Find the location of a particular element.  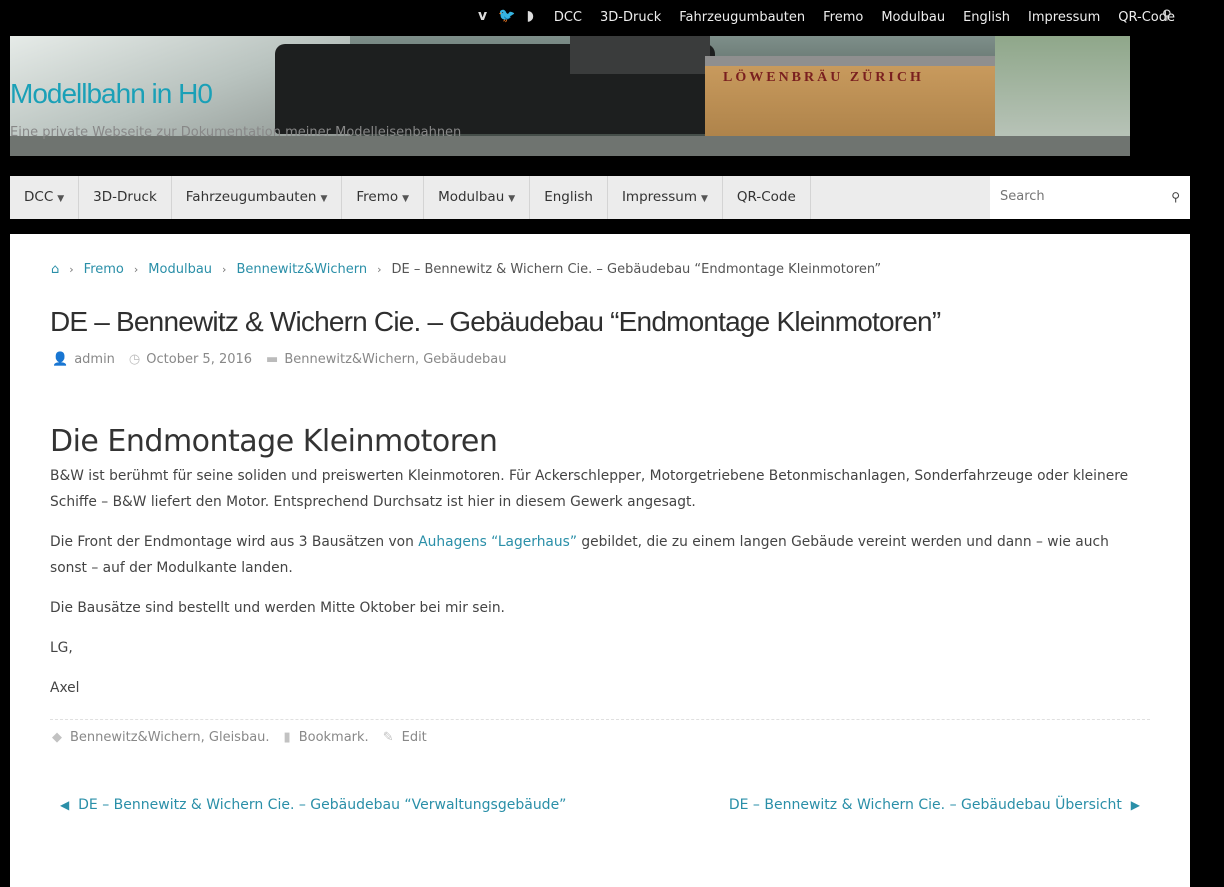

nav-item-fahrzeugumbauten: Fahrzeugumbauten ▼ is located at coordinates (257, 197).